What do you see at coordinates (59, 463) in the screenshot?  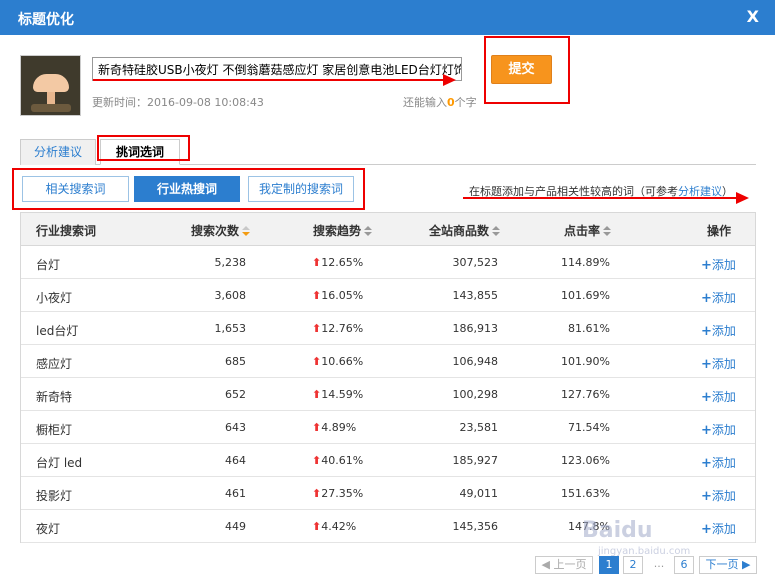 I see `row-keyword: 台灯 led` at bounding box center [59, 463].